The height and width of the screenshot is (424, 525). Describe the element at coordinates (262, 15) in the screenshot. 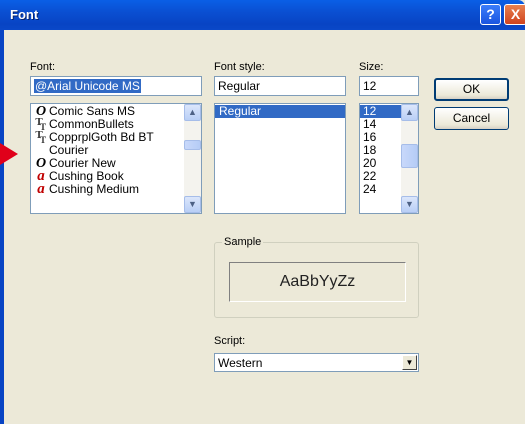

I see `title-bar: Font ? X` at that location.